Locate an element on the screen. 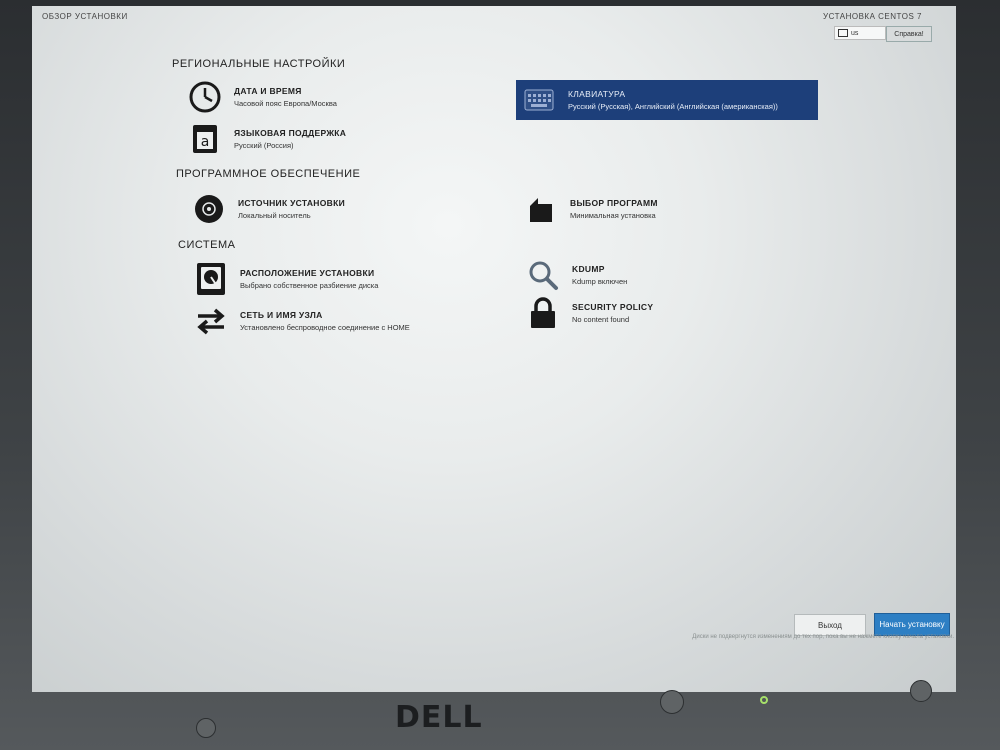  package-icon is located at coordinates (541, 209).